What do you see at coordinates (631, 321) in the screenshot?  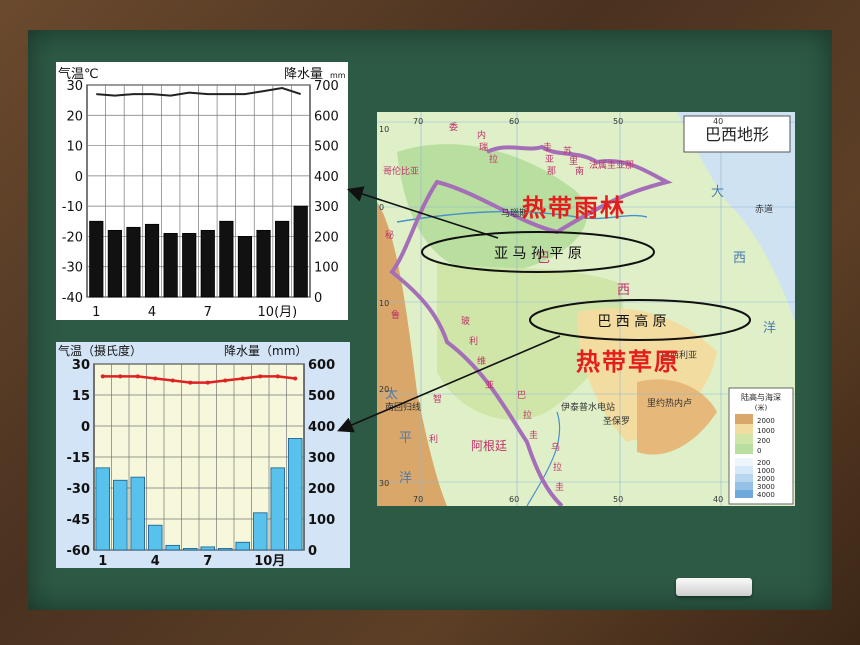 I see `brazil-plateau-label: 巴 西 高 原` at bounding box center [631, 321].